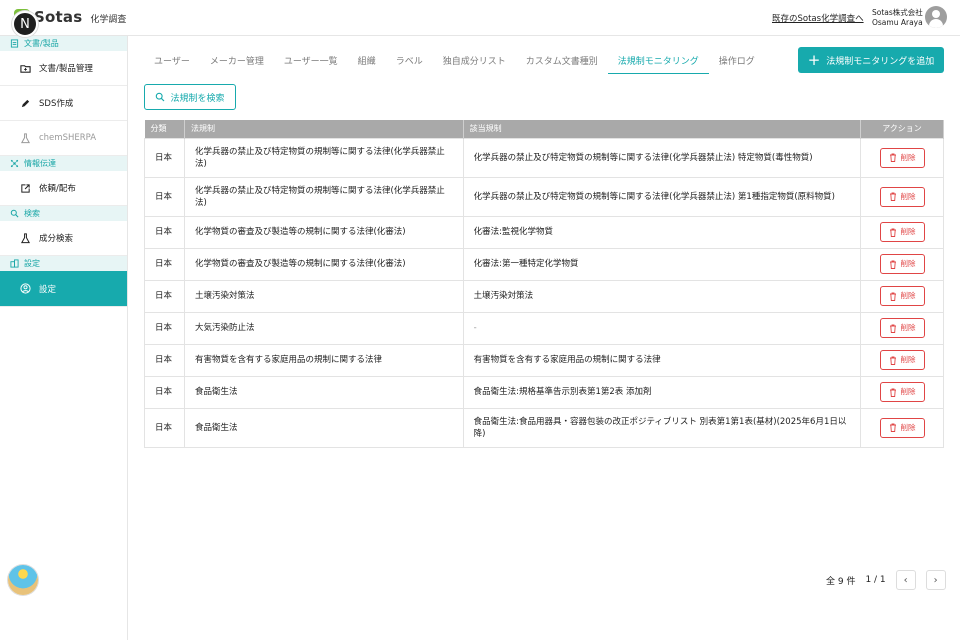 The image size is (960, 640). I want to click on tab-regulation-monitoring: 法規制モニタリング, so click(658, 61).